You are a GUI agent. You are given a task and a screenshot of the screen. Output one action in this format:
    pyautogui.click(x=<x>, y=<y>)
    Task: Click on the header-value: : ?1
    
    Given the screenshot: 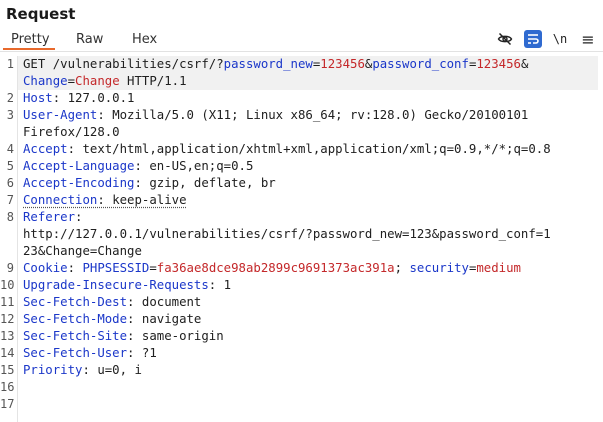 What is the action you would take?
    pyautogui.click(x=142, y=353)
    